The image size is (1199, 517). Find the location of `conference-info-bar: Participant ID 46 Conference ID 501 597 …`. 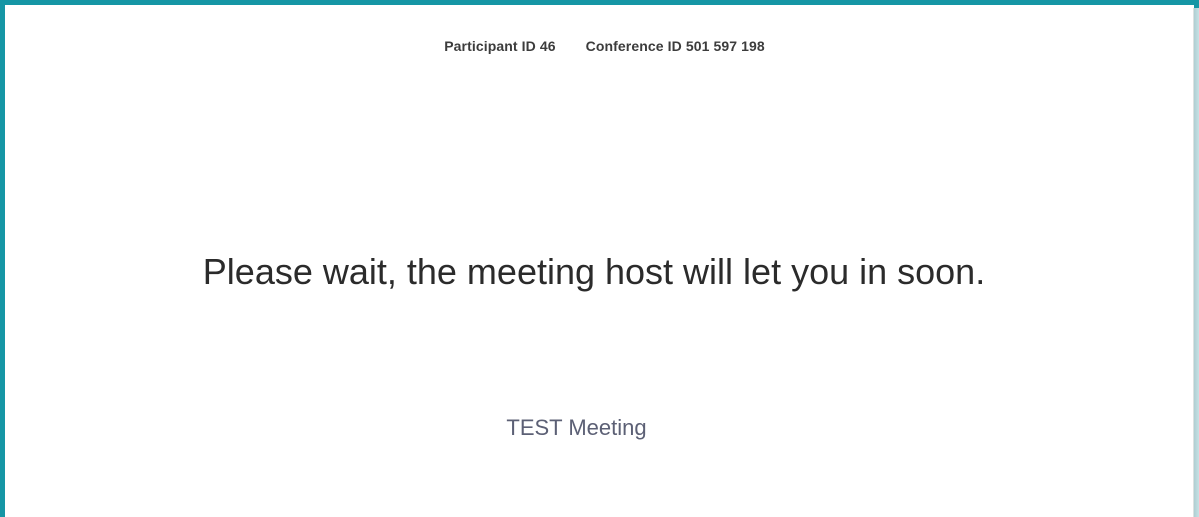

conference-info-bar: Participant ID 46 Conference ID 501 597 … is located at coordinates (602, 46).